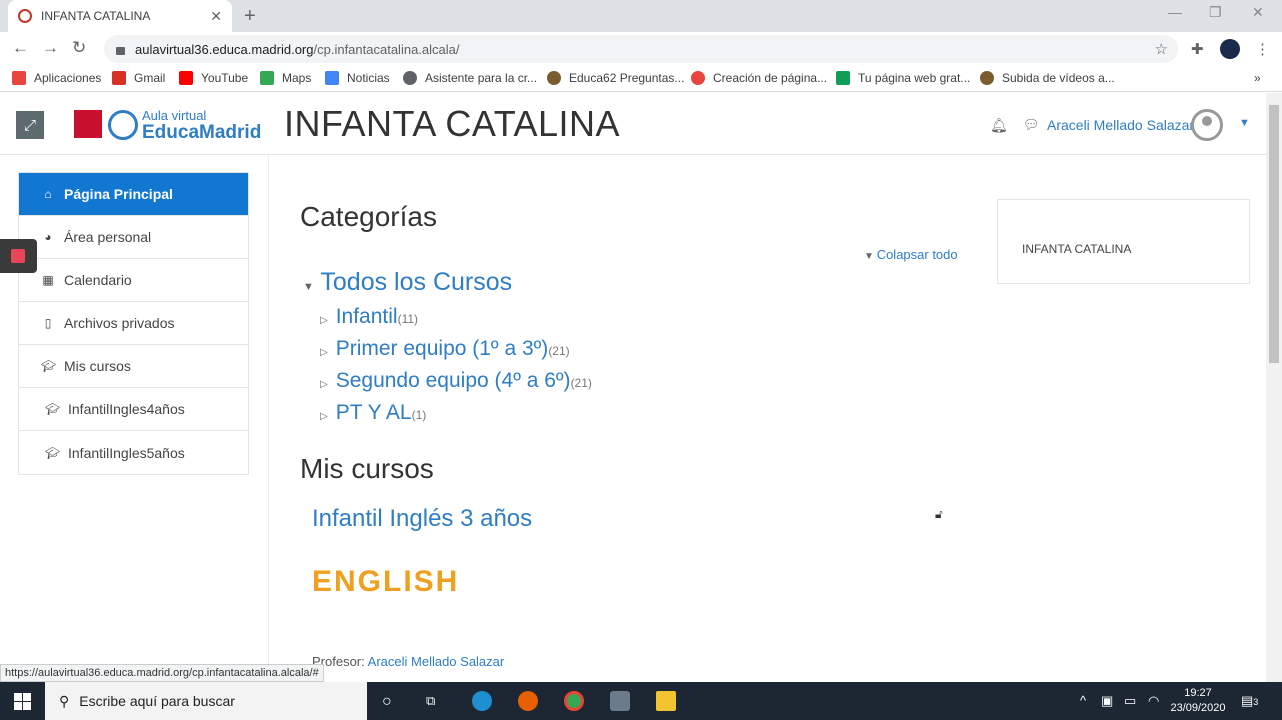  I want to click on category-item: ▷ Segundo equipo (4º a 6º)(21), so click(456, 381).